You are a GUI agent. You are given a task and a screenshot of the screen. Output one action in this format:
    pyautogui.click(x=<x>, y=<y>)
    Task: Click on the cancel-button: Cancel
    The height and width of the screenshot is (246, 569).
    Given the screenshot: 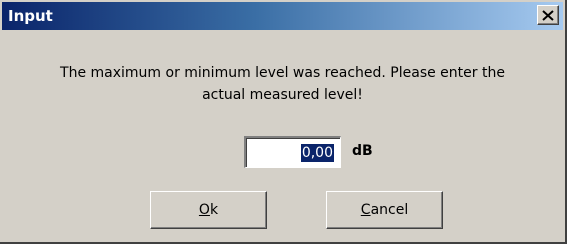 What is the action you would take?
    pyautogui.click(x=384, y=210)
    